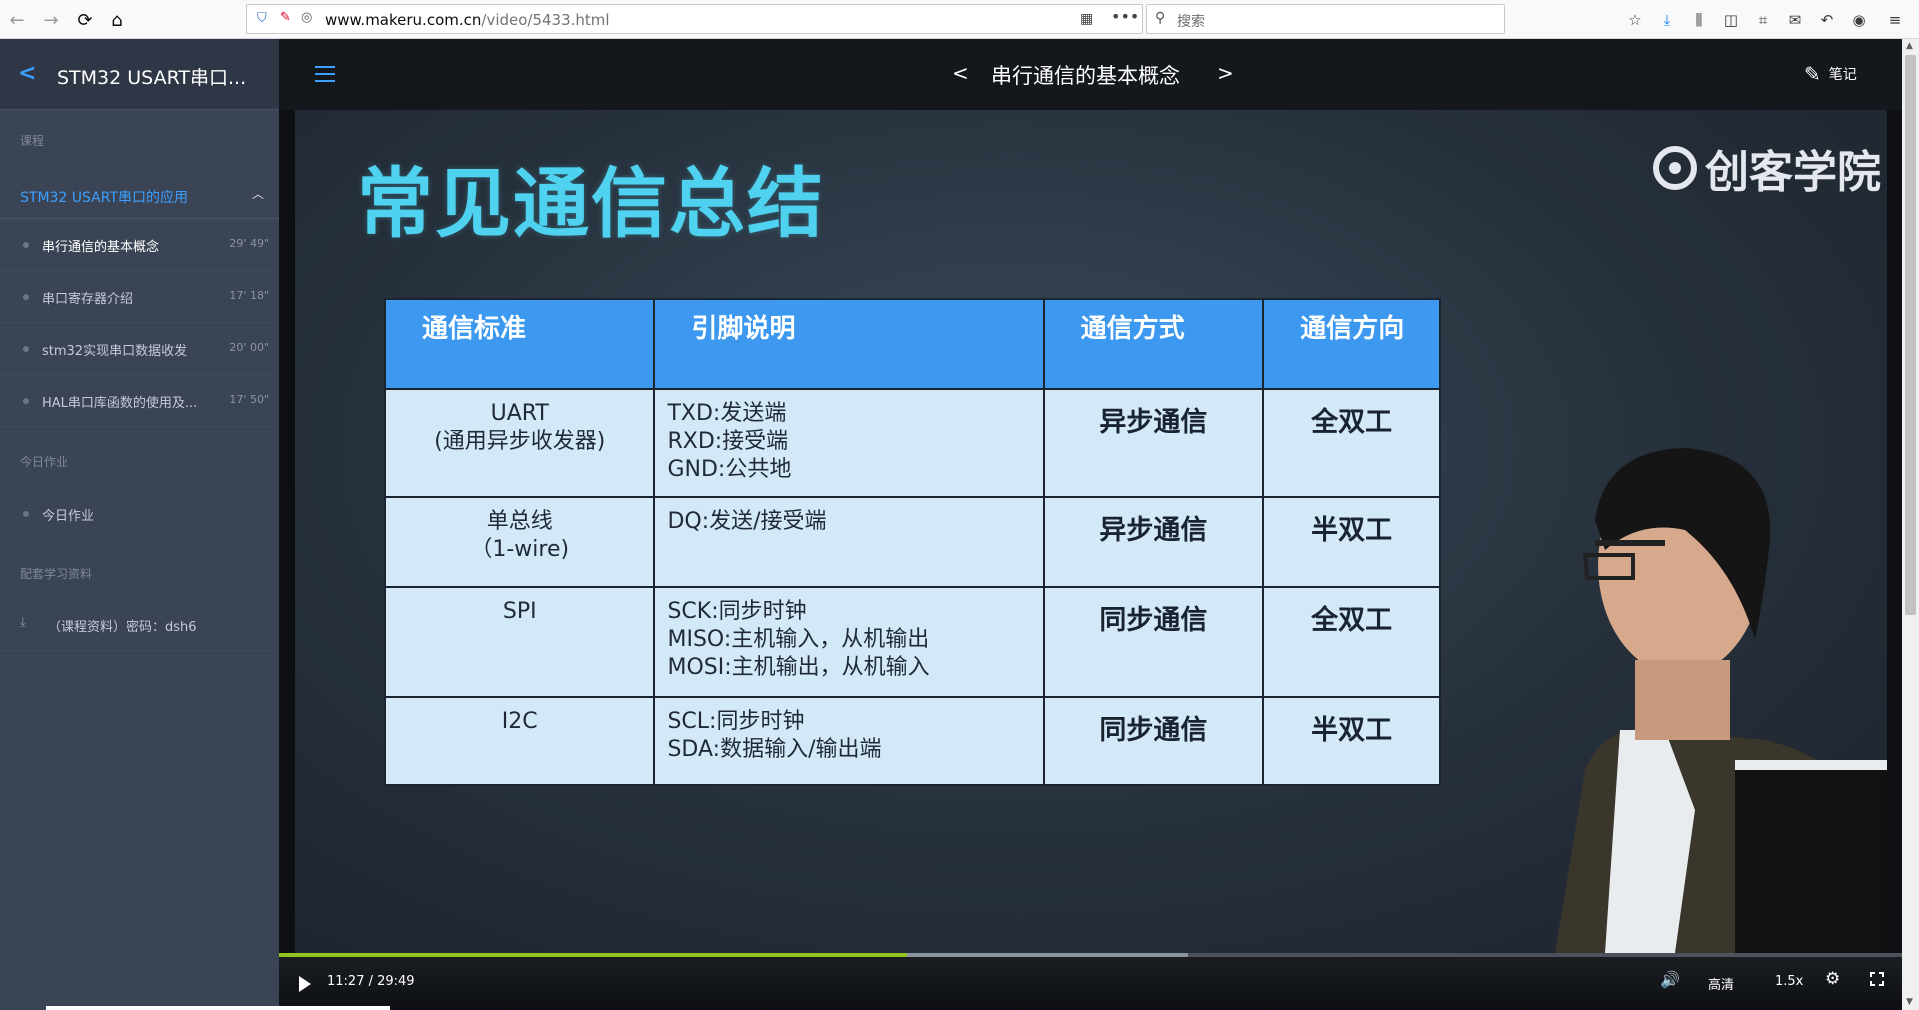 This screenshot has width=1919, height=1010. I want to click on homework-item: 今日作业, so click(139, 514).